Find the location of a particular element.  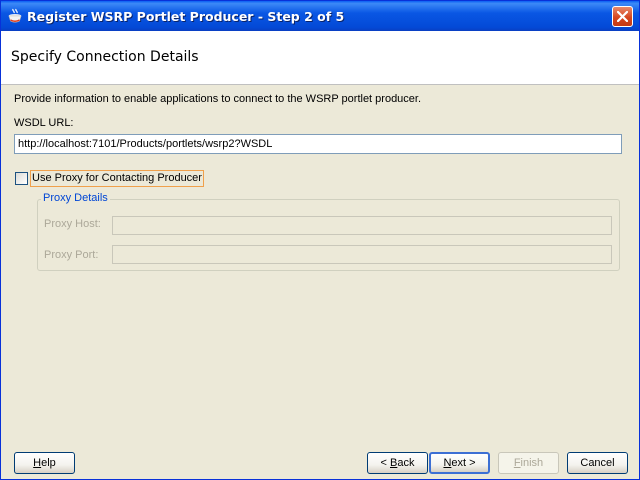

close-icon is located at coordinates (622, 16).